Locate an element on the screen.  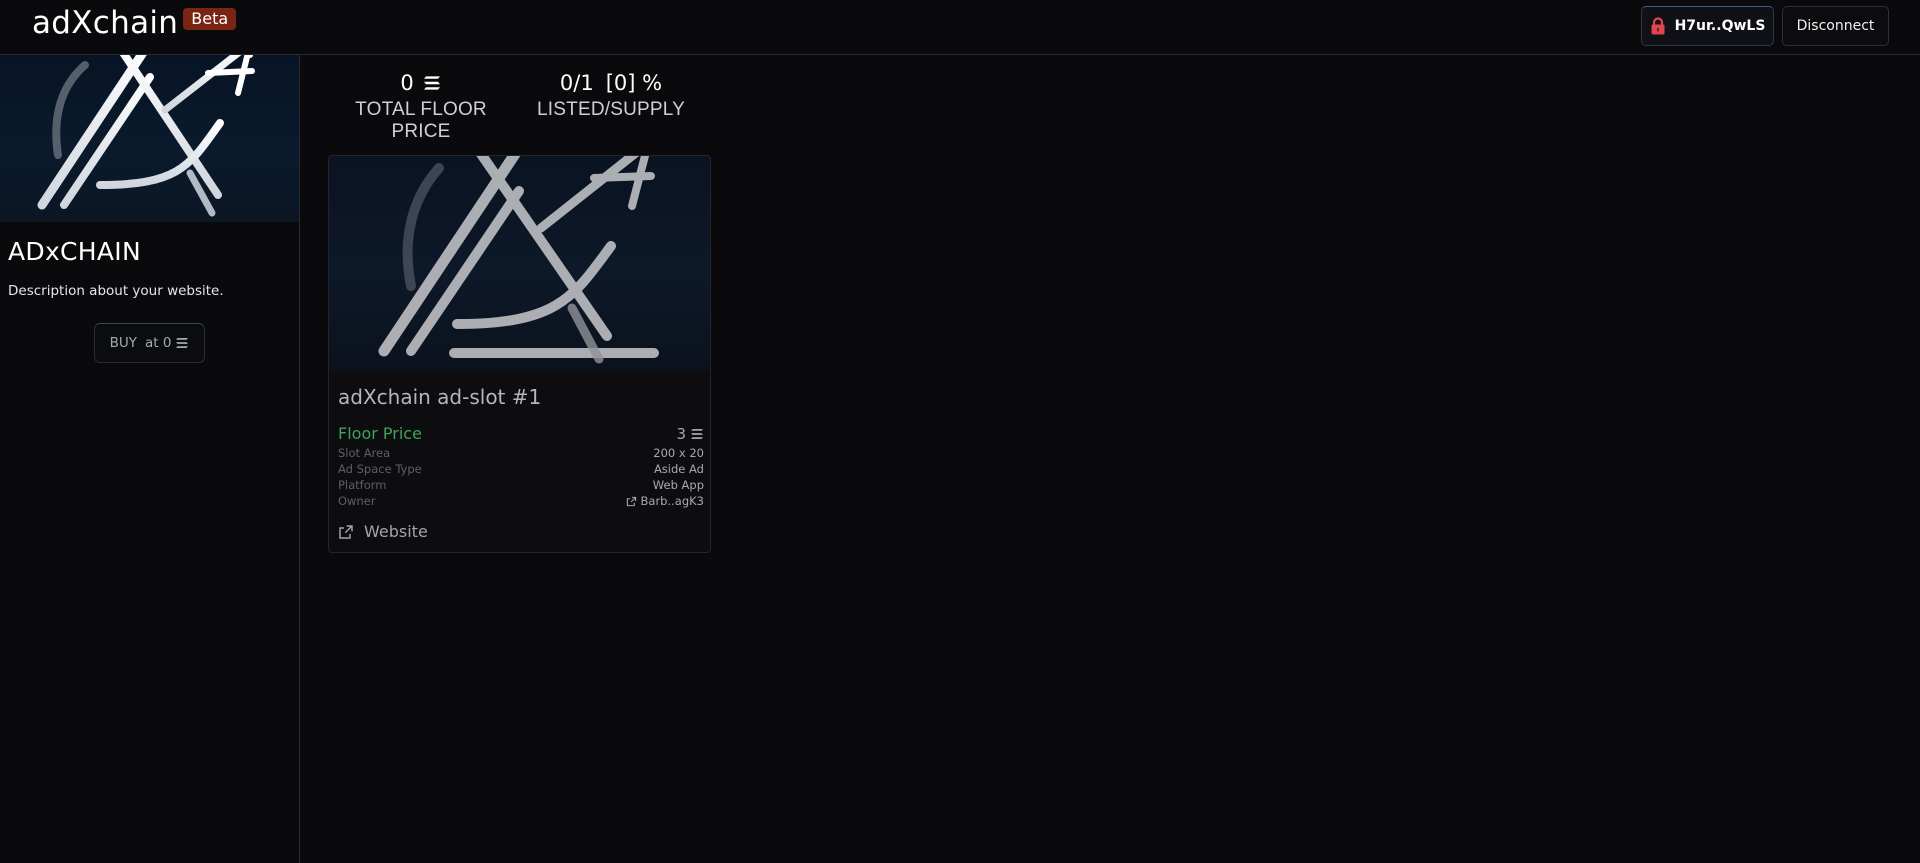
buy-label: BUY is located at coordinates (123, 343).